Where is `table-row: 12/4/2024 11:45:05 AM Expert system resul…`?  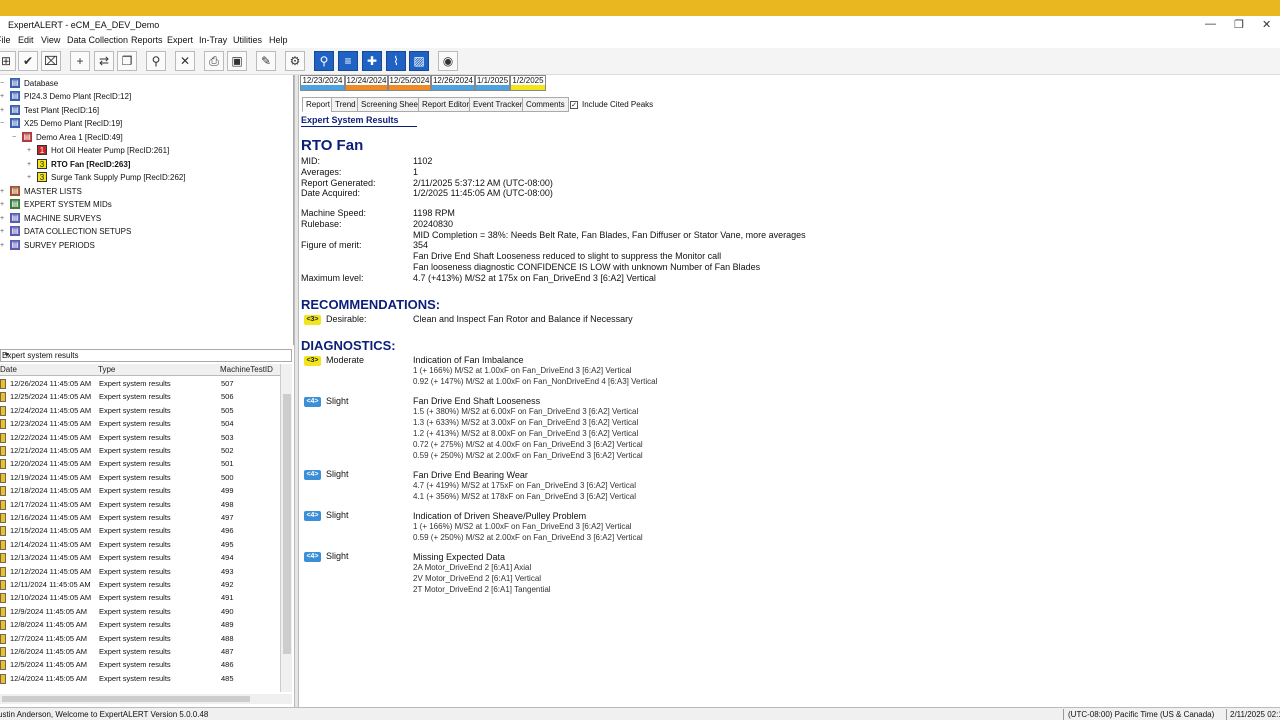 table-row: 12/4/2024 11:45:05 AM Expert system resul… is located at coordinates (140, 678).